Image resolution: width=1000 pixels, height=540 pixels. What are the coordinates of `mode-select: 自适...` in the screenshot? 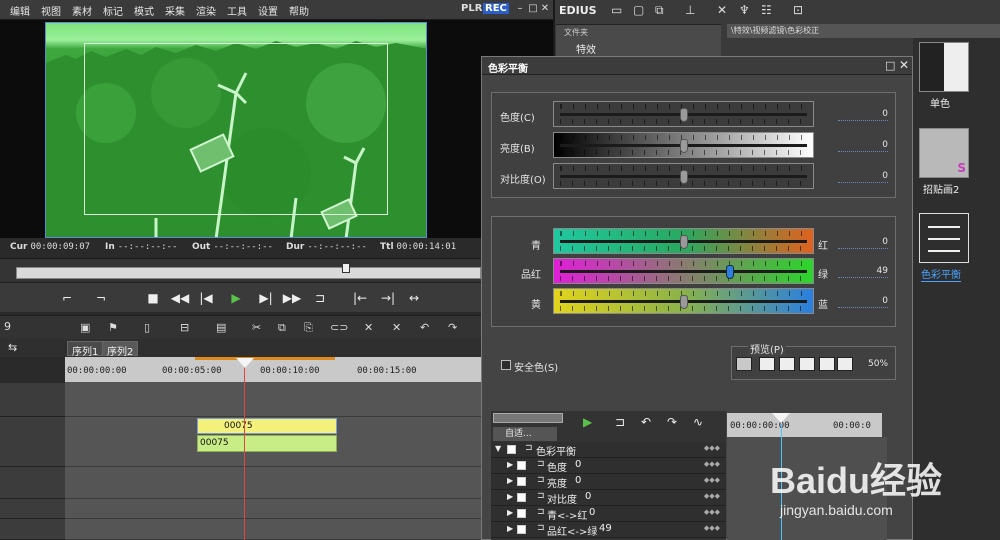 It's located at (525, 434).